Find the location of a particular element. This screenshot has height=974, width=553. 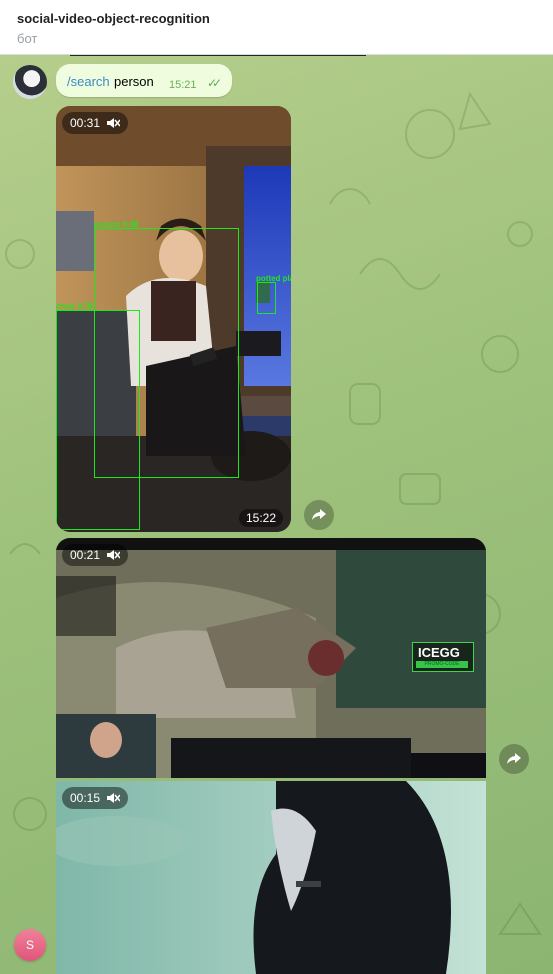

double-check-icon: ✓✓ is located at coordinates (214, 83).